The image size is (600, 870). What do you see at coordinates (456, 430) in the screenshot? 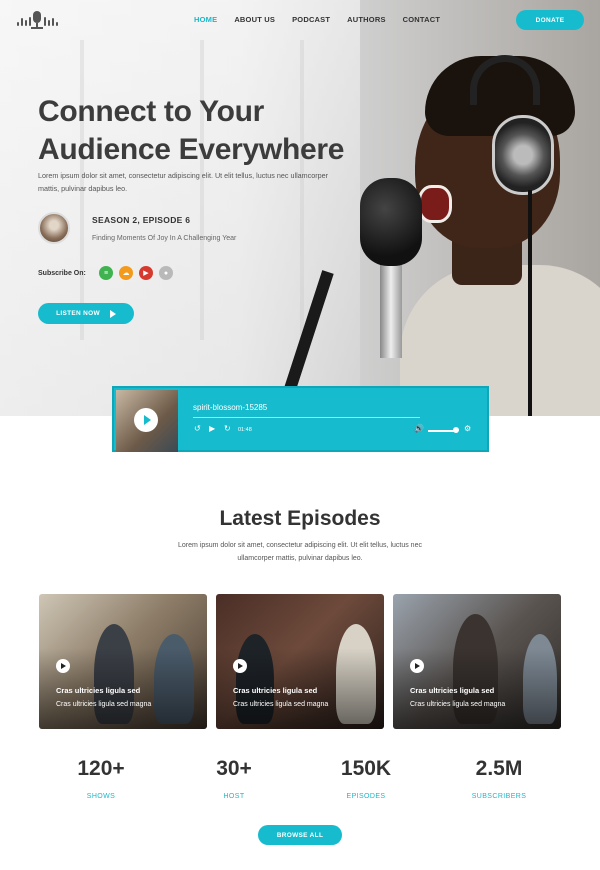
I see `volume-slider-knob` at bounding box center [456, 430].